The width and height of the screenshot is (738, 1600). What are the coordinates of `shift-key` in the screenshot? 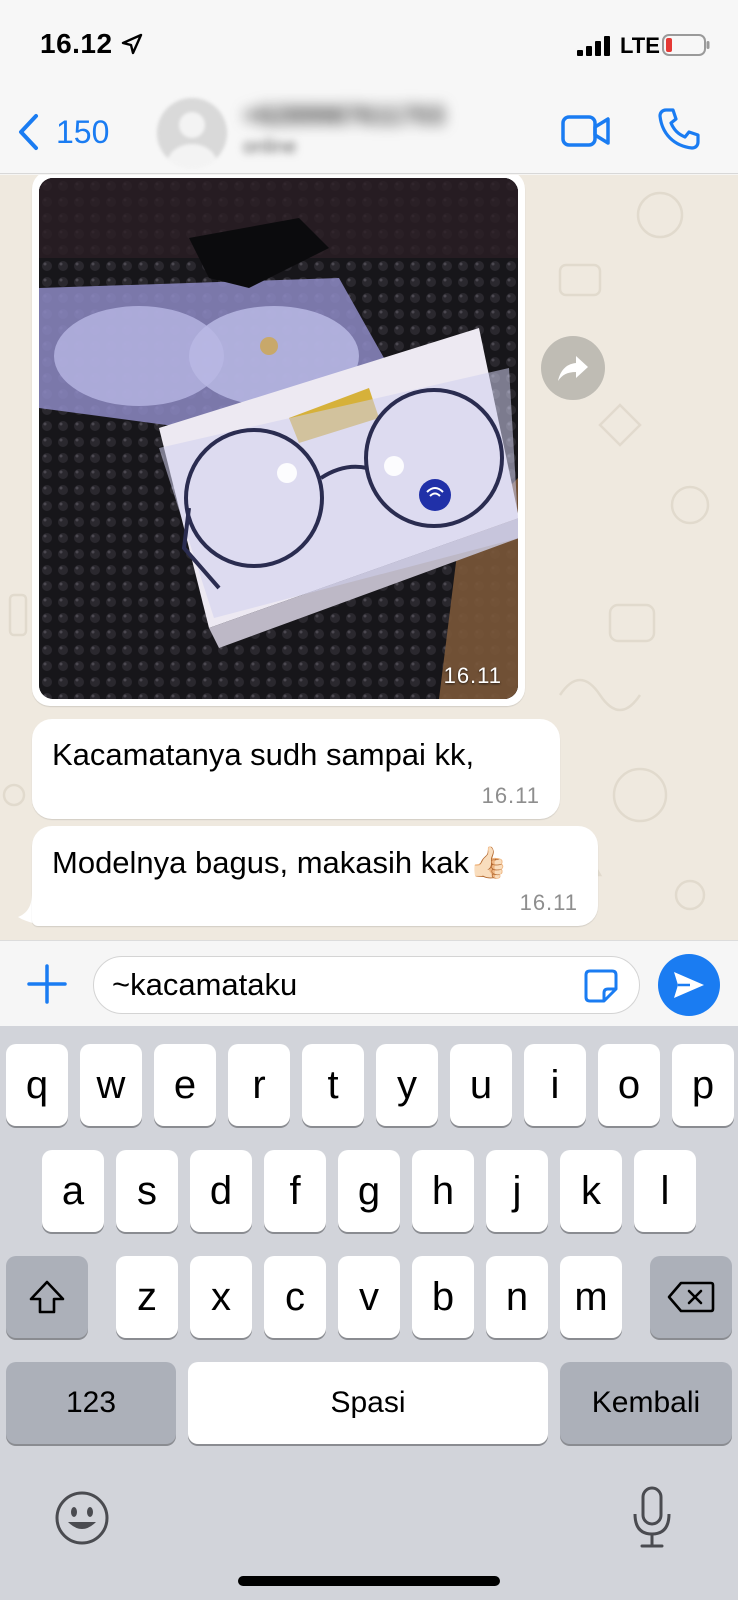 It's located at (47, 1297).